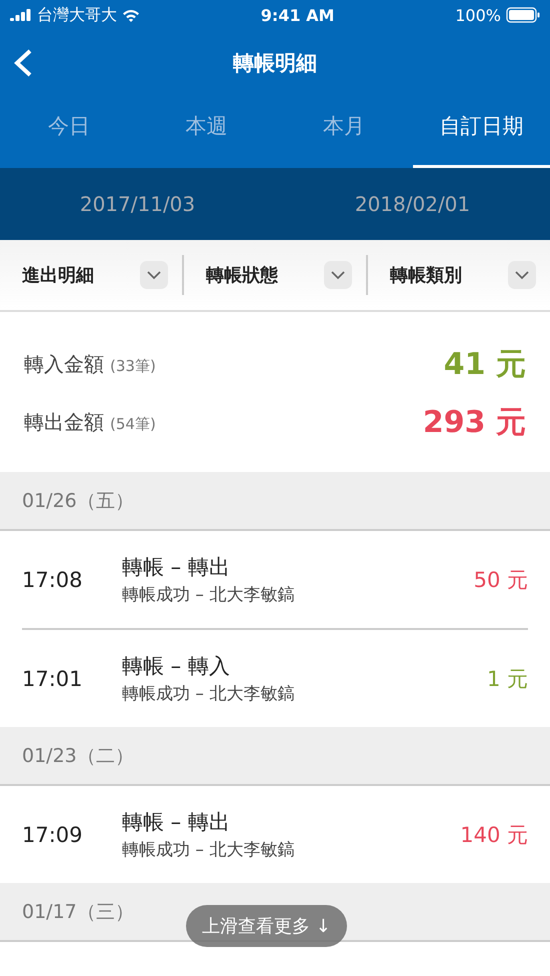 This screenshot has height=976, width=550. I want to click on period-tab: 本週, so click(206, 131).